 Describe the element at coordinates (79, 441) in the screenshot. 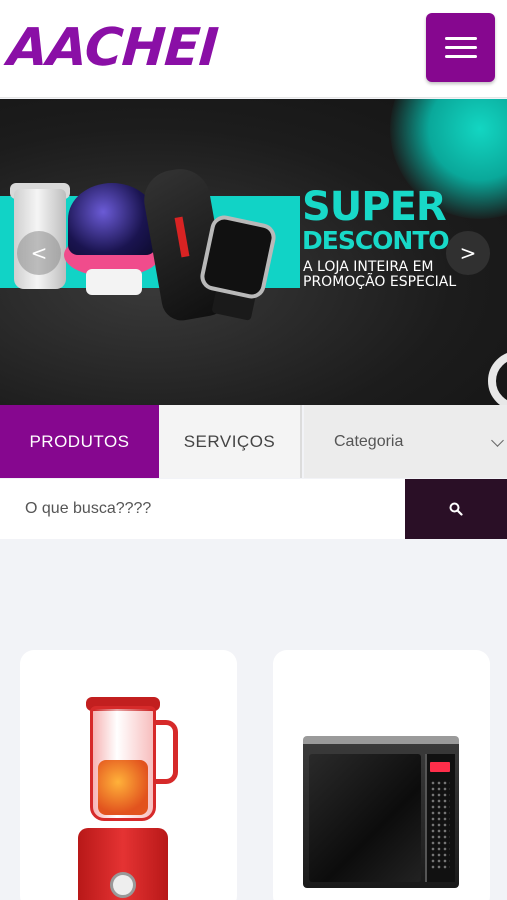

I see `tab-products: PRODUTOS` at that location.